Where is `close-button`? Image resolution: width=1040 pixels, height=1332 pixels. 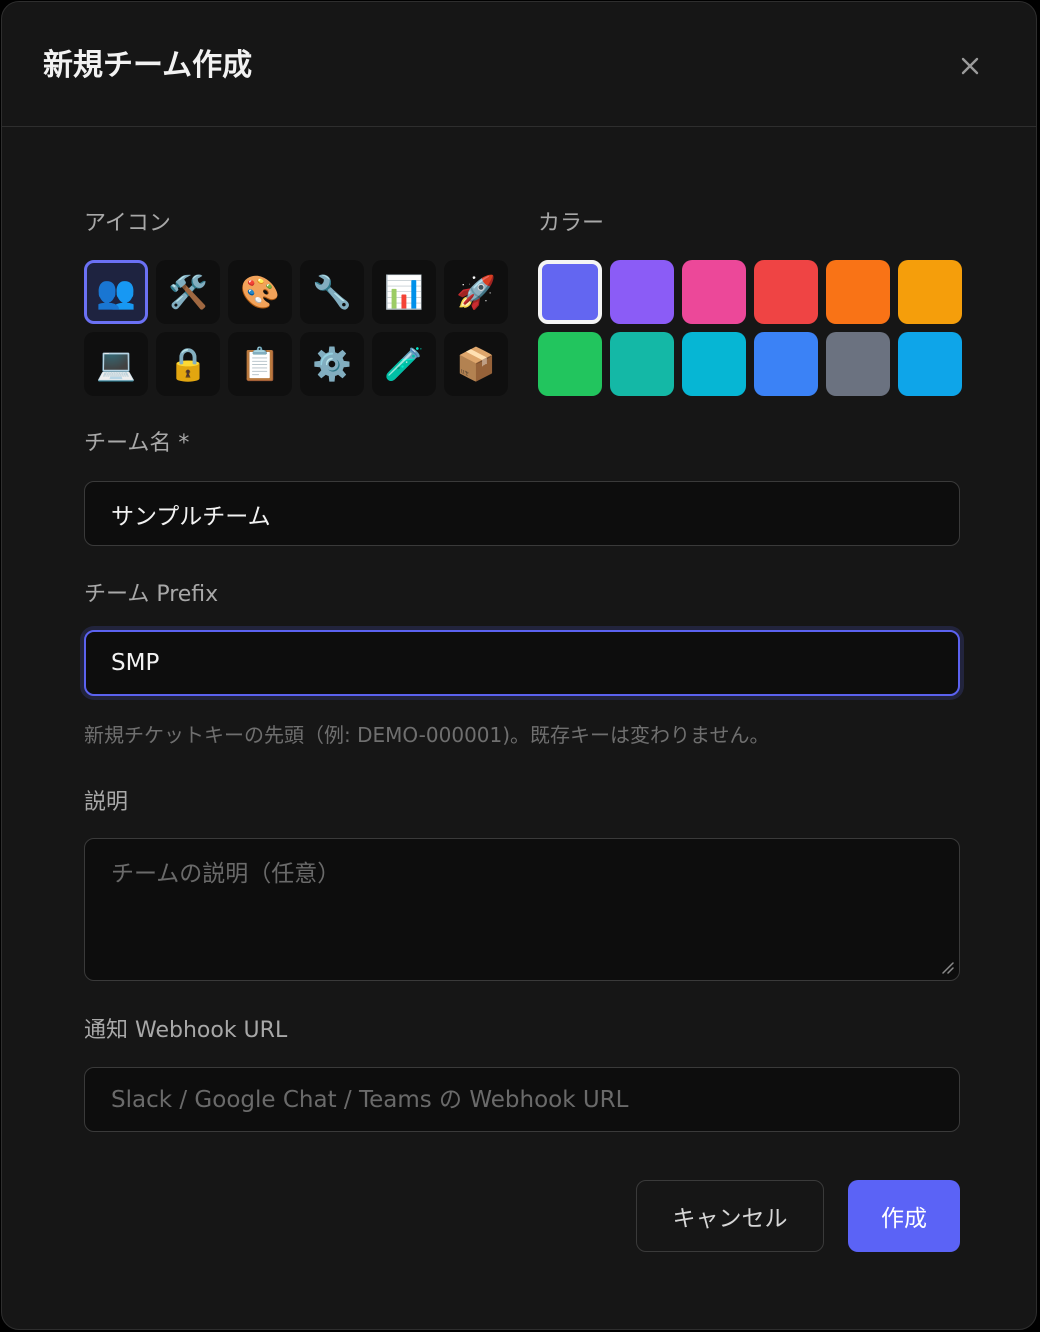 close-button is located at coordinates (970, 66).